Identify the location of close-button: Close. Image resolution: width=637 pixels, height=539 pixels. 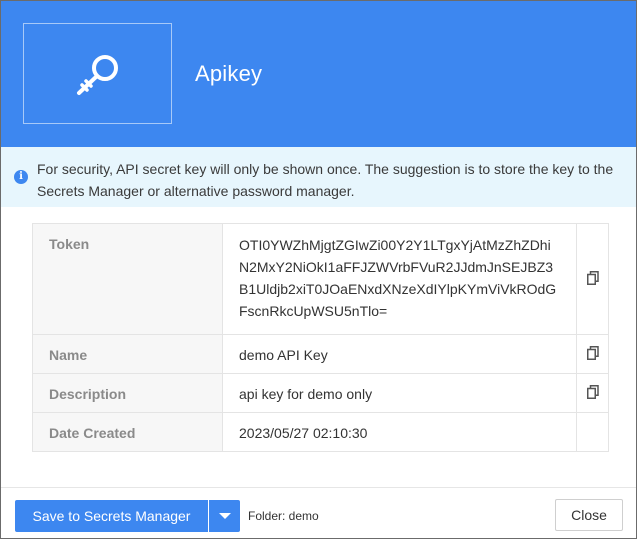
(589, 515).